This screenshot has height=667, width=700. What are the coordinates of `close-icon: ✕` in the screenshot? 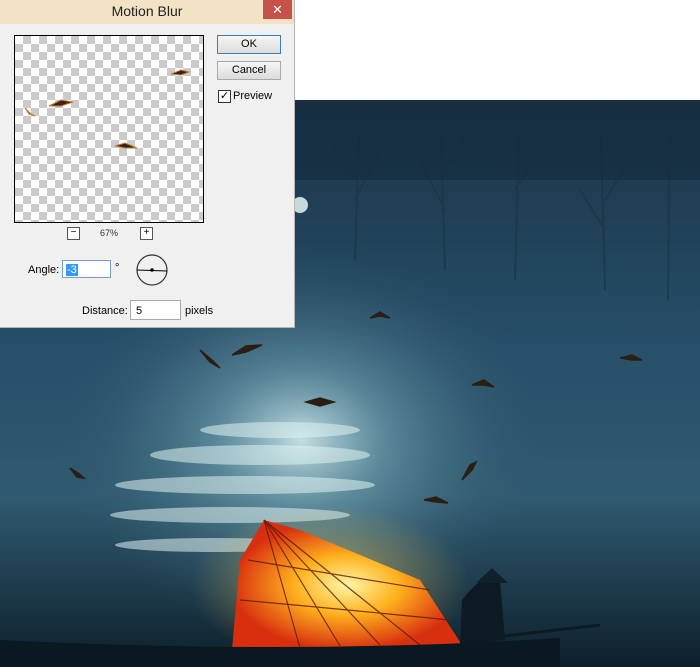 It's located at (277, 9).